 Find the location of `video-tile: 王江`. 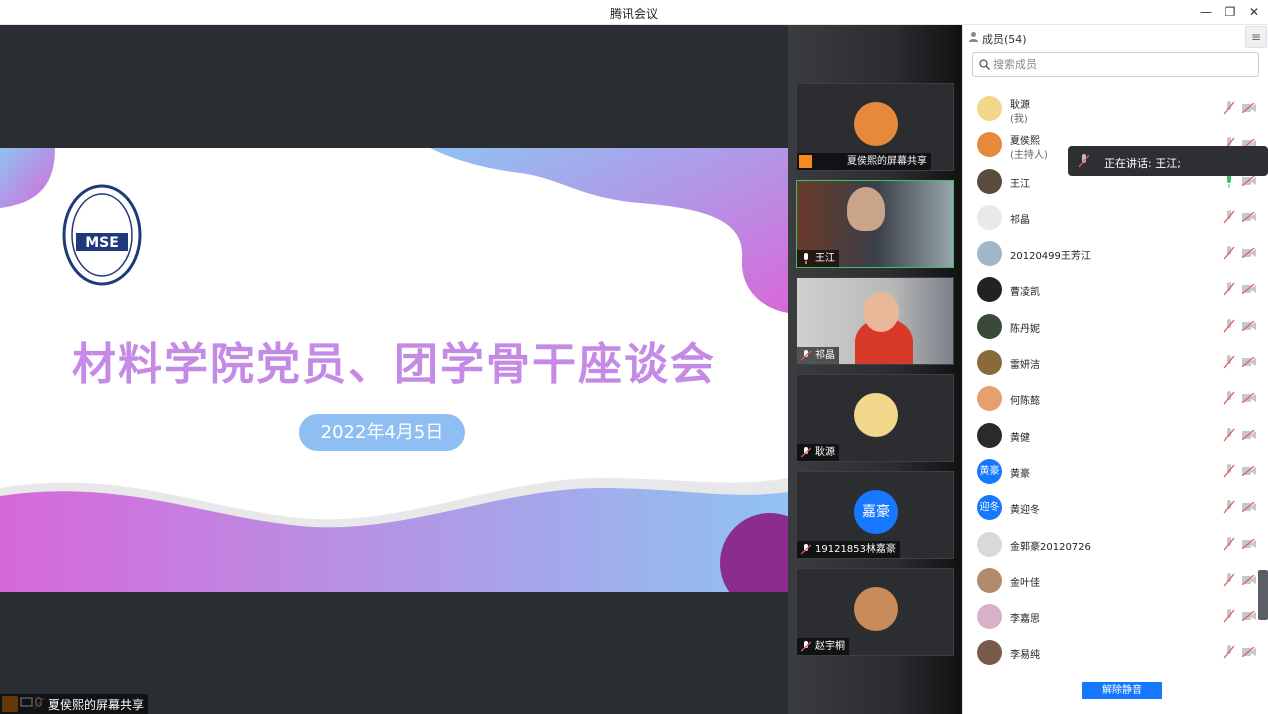

video-tile: 王江 is located at coordinates (875, 224).